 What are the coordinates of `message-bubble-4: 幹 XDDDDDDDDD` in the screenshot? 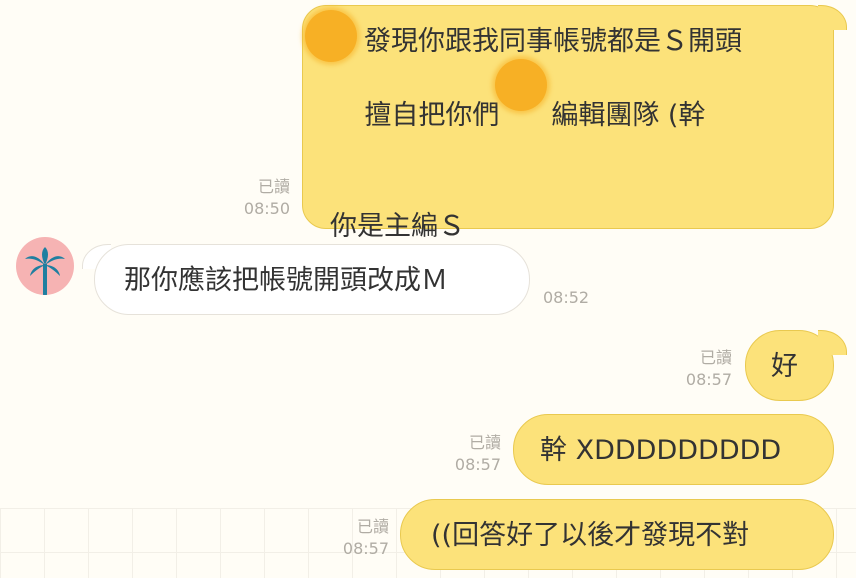 It's located at (673, 449).